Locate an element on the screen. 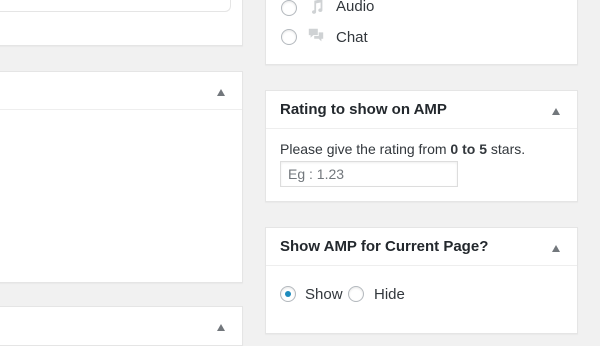  show-amp-label-hide: Hide is located at coordinates (389, 294).